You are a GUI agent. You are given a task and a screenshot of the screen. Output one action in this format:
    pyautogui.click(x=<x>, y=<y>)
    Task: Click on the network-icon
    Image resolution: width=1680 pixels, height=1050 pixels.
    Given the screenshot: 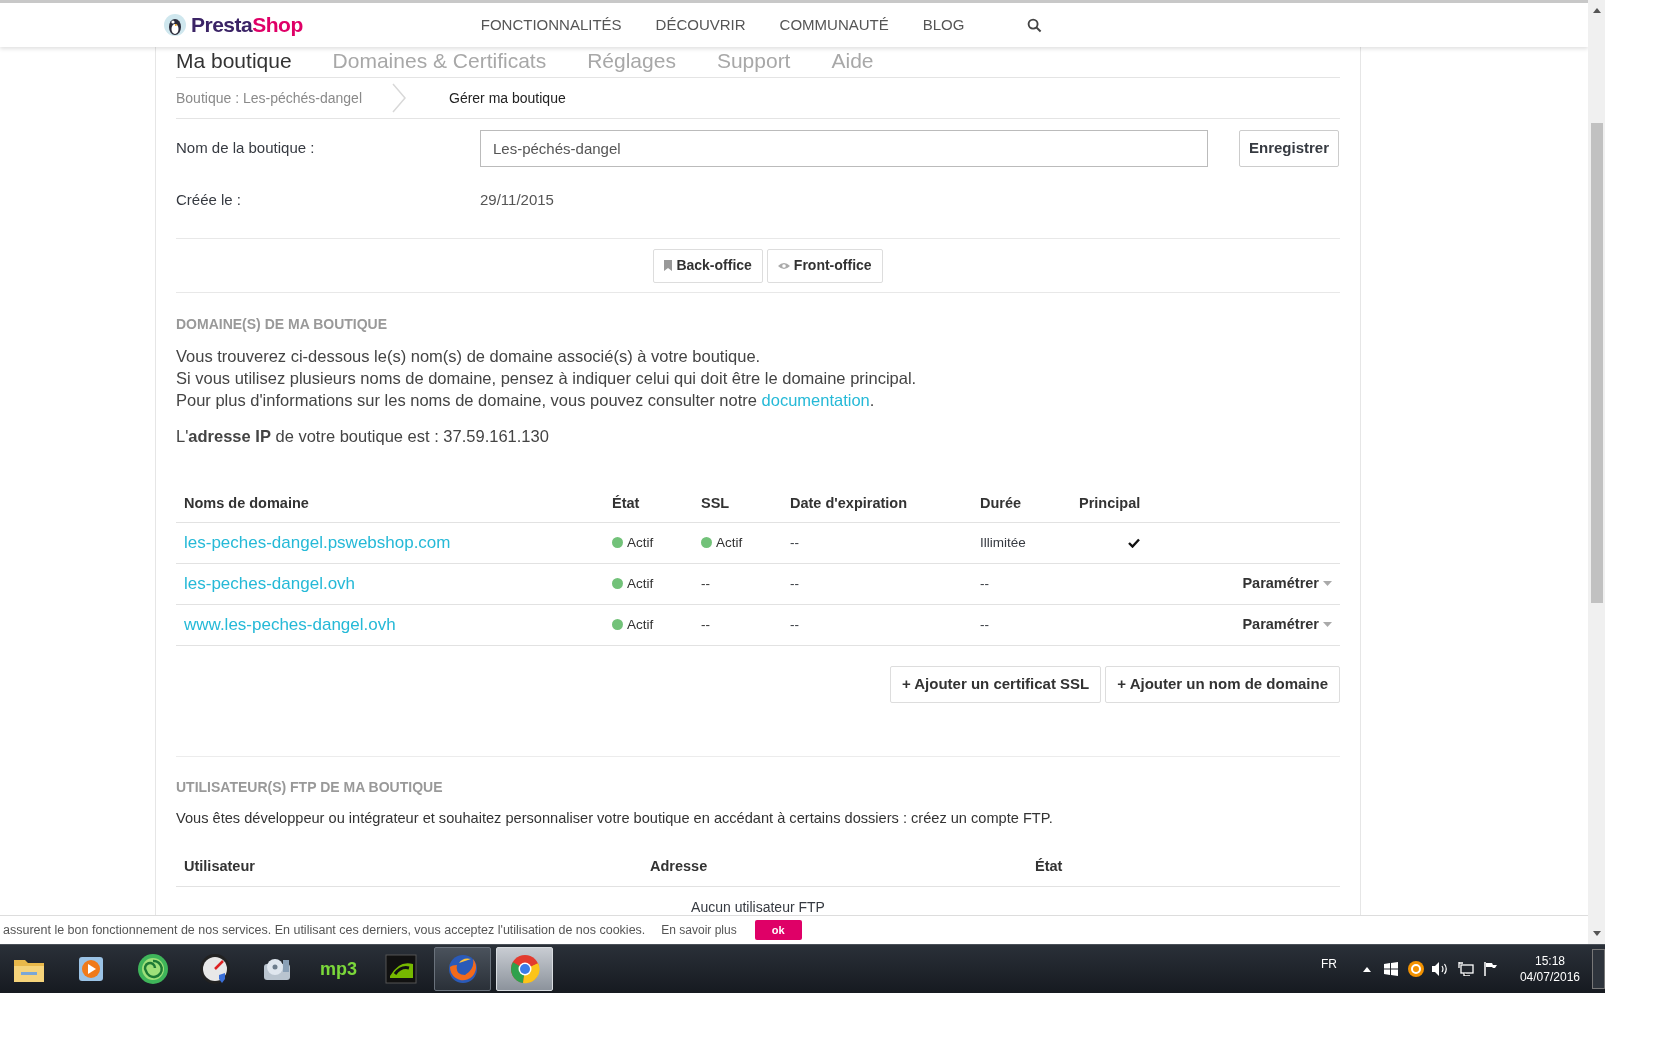 What is the action you would take?
    pyautogui.click(x=1465, y=969)
    